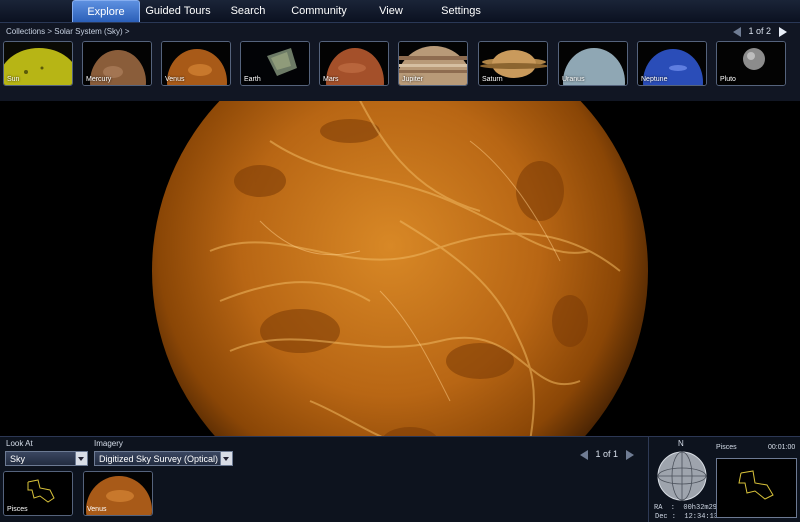  What do you see at coordinates (248, 11) in the screenshot?
I see `tab-search: Search` at bounding box center [248, 11].